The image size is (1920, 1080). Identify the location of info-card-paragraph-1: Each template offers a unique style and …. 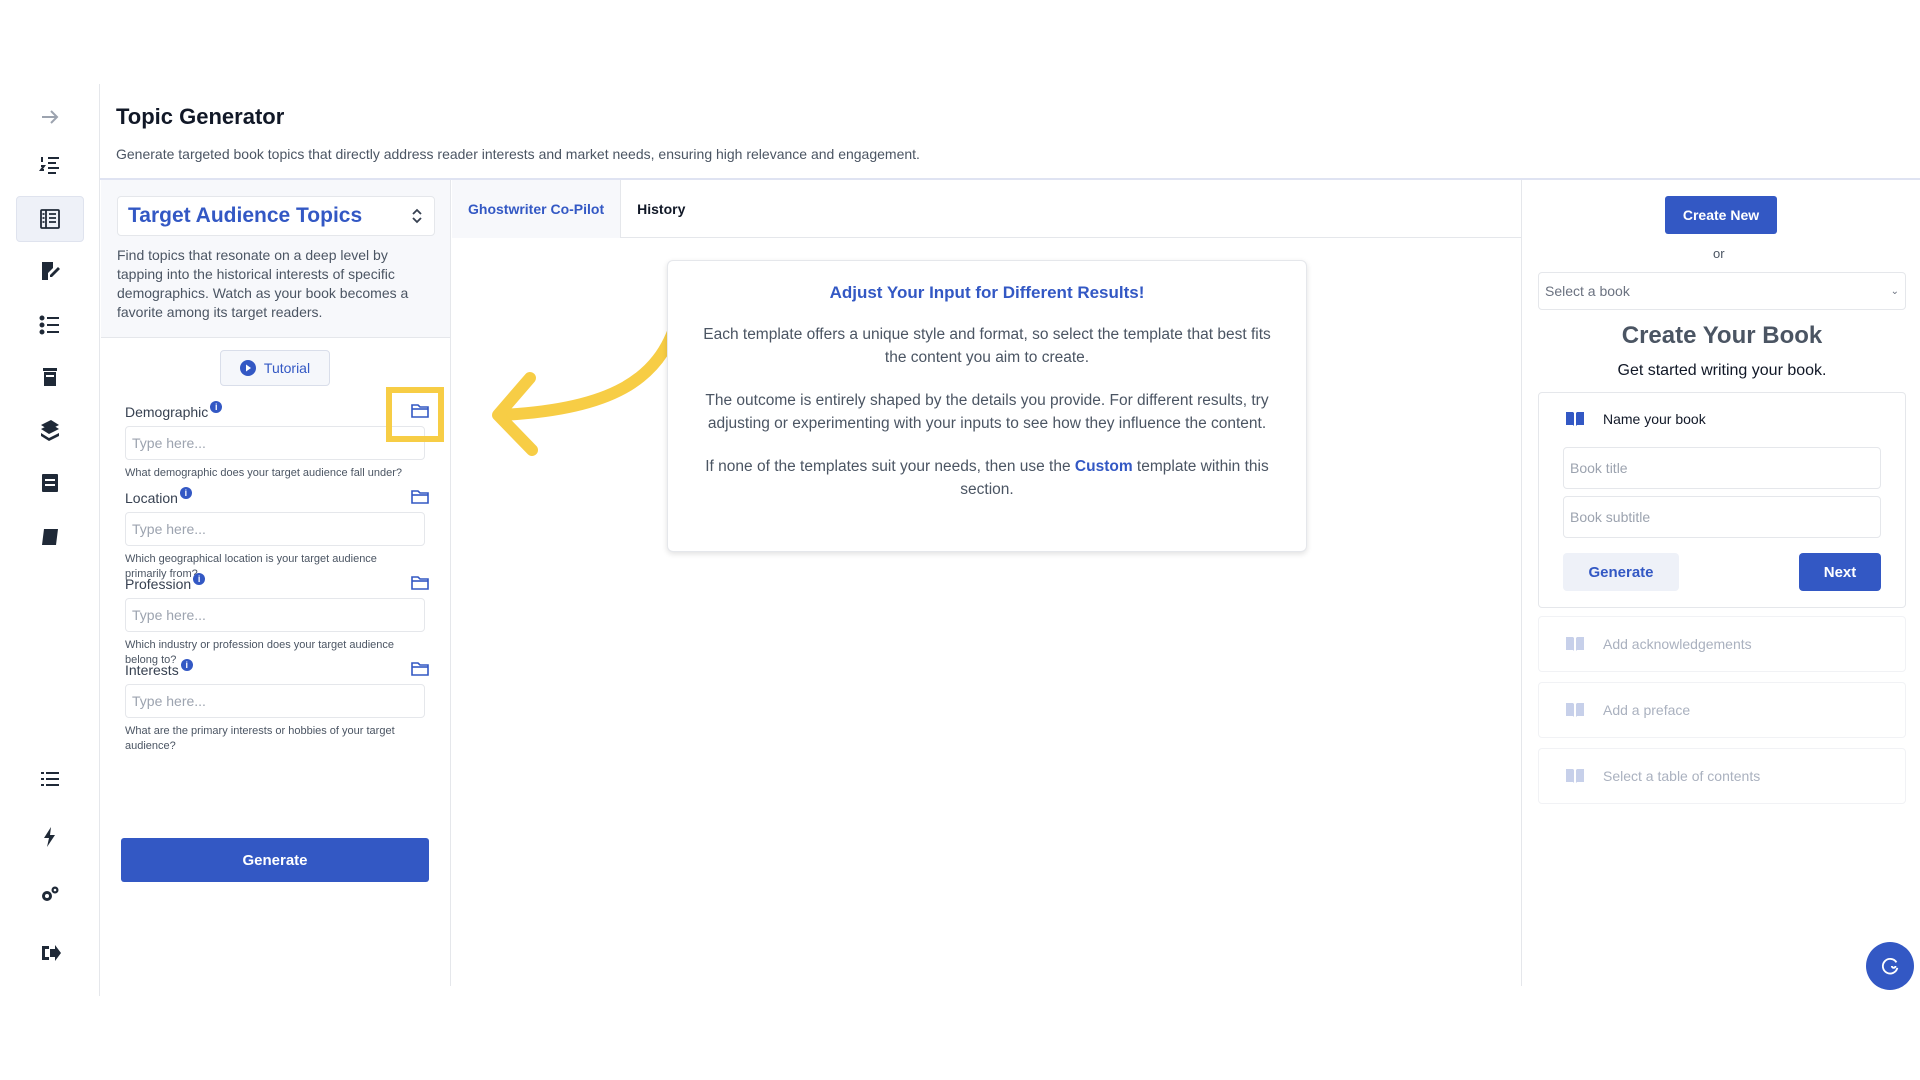
(987, 346).